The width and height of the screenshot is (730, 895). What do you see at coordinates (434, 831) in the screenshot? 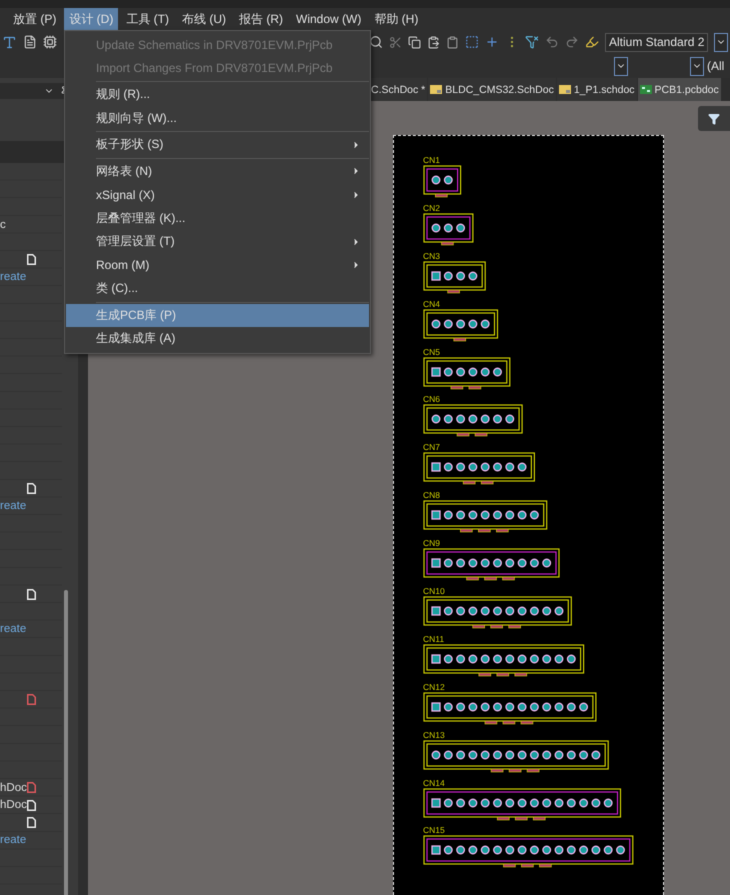
I see `designator-label: CN15` at bounding box center [434, 831].